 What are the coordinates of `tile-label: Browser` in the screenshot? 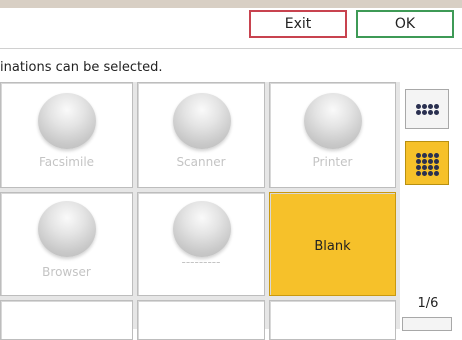 It's located at (66, 272).